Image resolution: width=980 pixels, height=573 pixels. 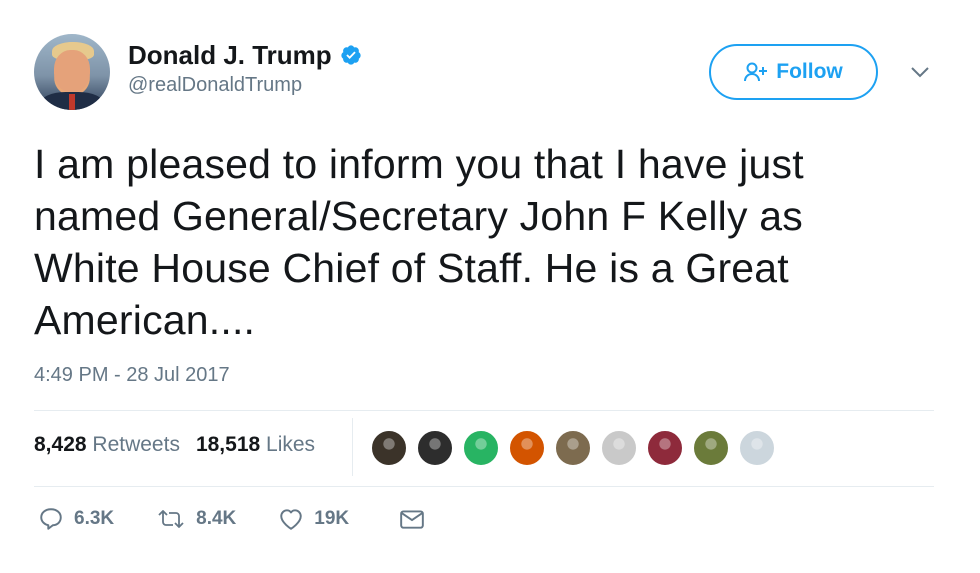 I want to click on likes-stat: 18,518 Likes, so click(x=255, y=445).